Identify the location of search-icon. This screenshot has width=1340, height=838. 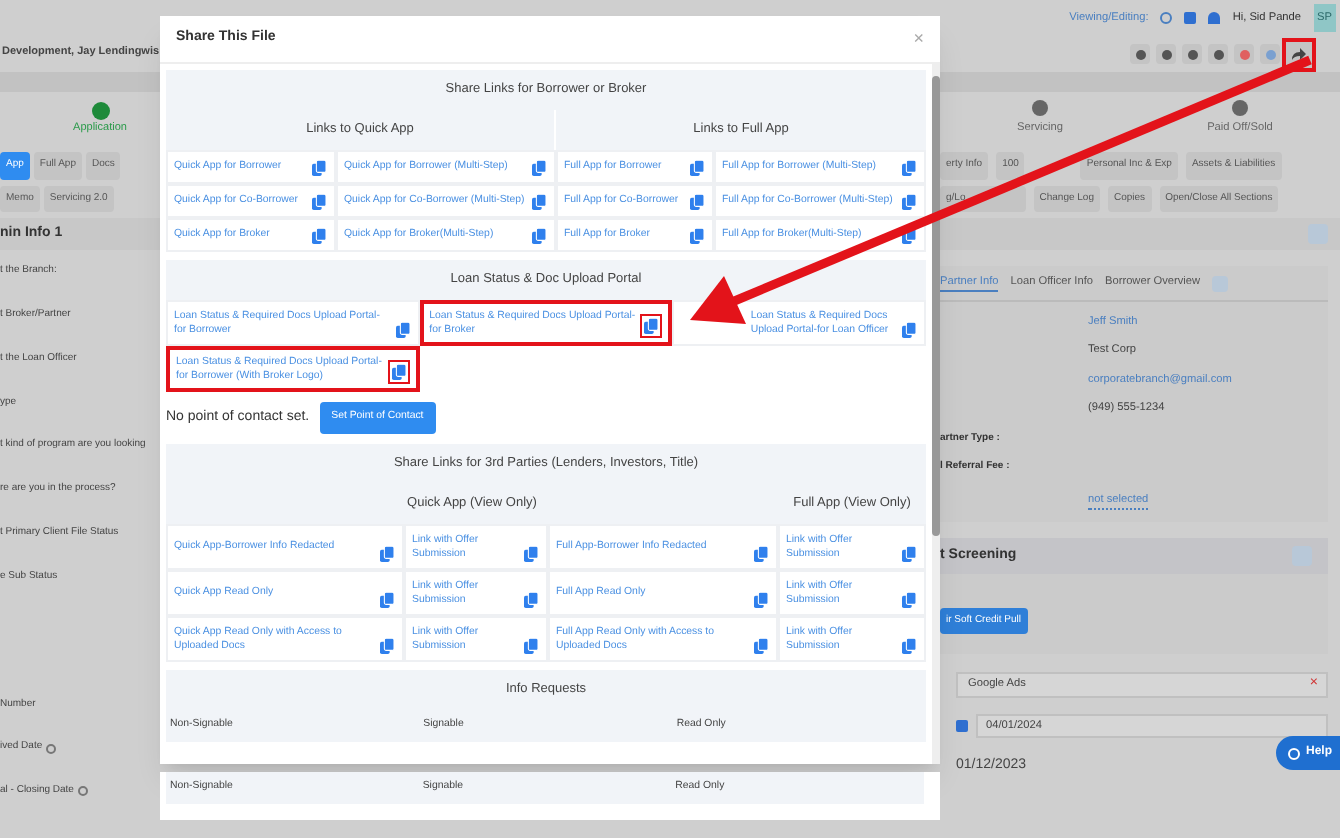
(1166, 18).